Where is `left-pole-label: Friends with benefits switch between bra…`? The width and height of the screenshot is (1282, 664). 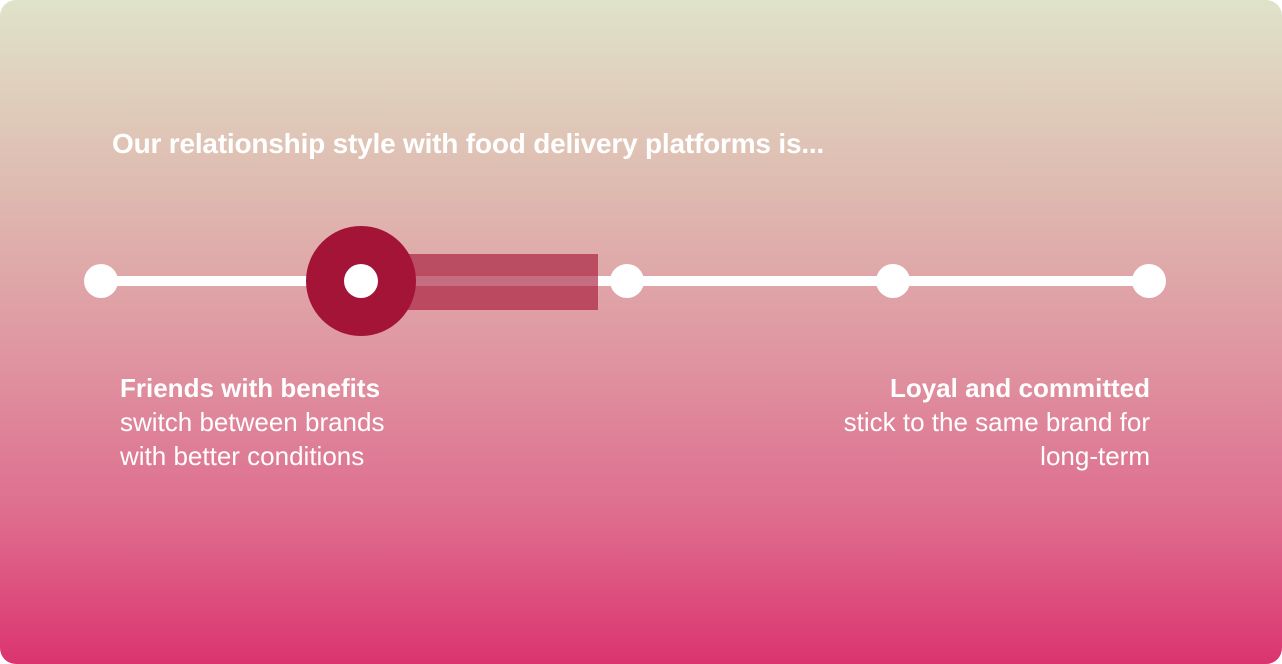 left-pole-label: Friends with benefits switch between bra… is located at coordinates (270, 422).